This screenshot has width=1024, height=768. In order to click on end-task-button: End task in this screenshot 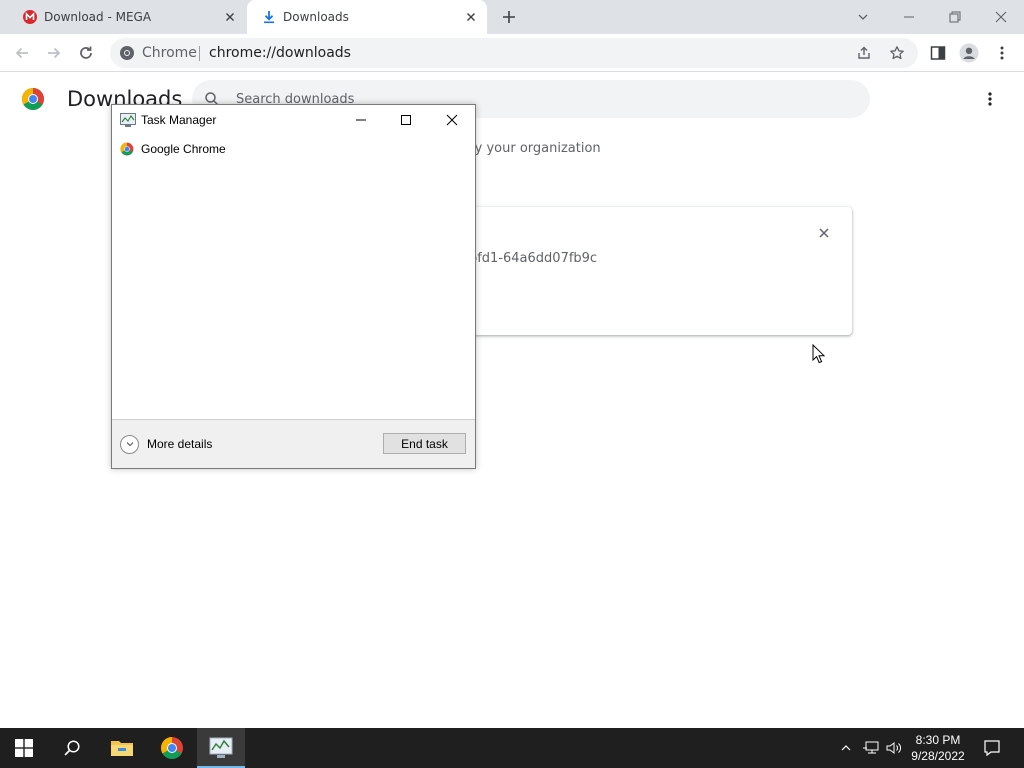, I will do `click(424, 443)`.